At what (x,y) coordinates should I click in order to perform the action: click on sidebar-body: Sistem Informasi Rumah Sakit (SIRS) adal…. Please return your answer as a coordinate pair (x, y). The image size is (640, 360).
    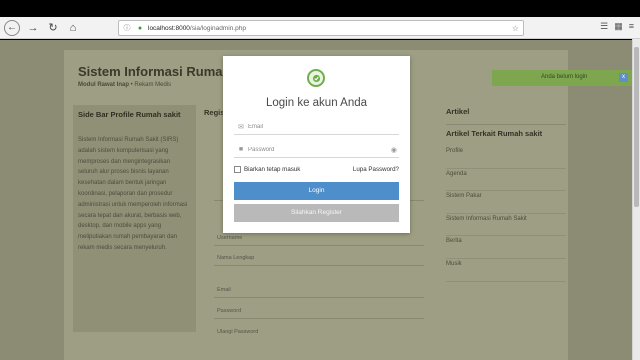
    Looking at the image, I should click on (133, 194).